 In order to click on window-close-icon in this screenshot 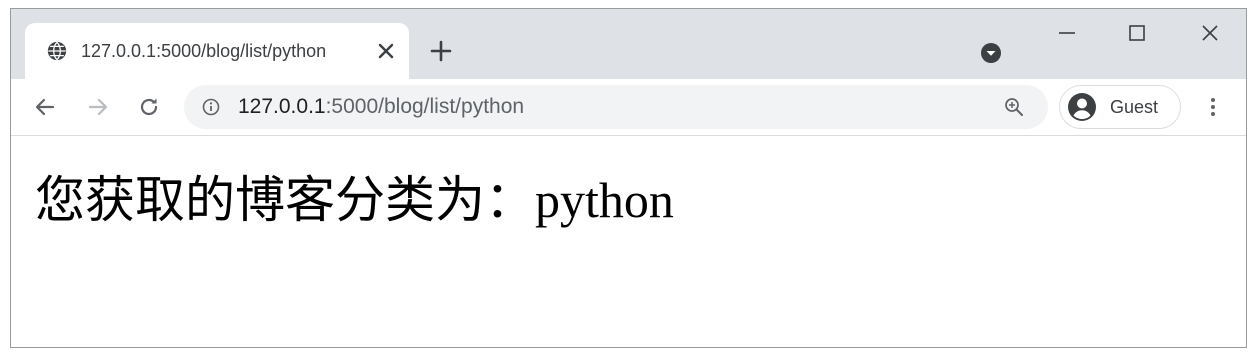, I will do `click(1210, 33)`.